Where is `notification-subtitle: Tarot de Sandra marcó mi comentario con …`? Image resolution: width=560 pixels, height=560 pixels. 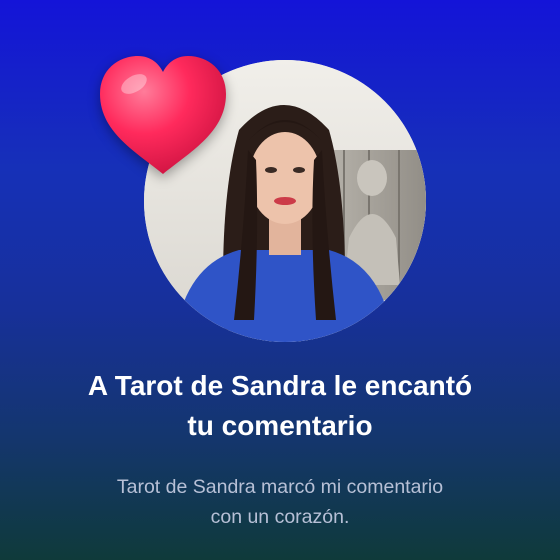 notification-subtitle: Tarot de Sandra marcó mi comentario con … is located at coordinates (280, 502).